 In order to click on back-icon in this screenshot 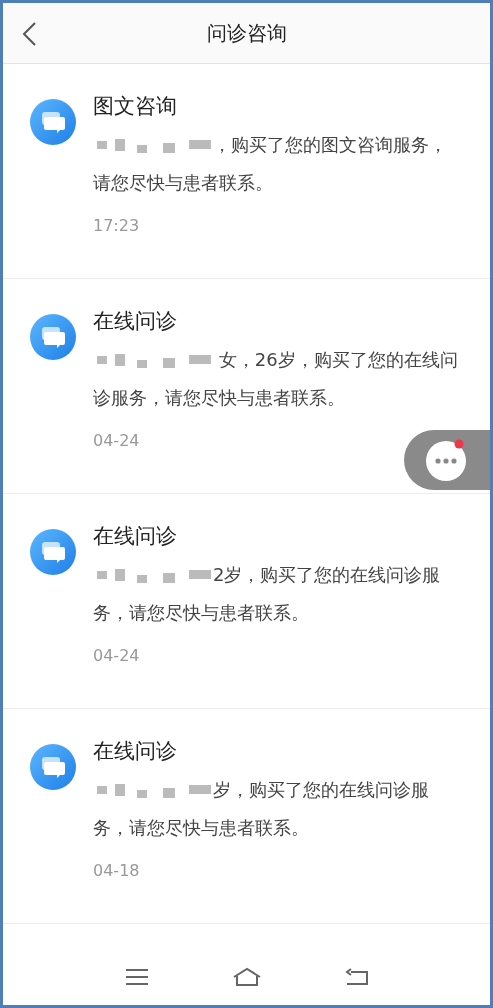, I will do `click(29, 34)`.